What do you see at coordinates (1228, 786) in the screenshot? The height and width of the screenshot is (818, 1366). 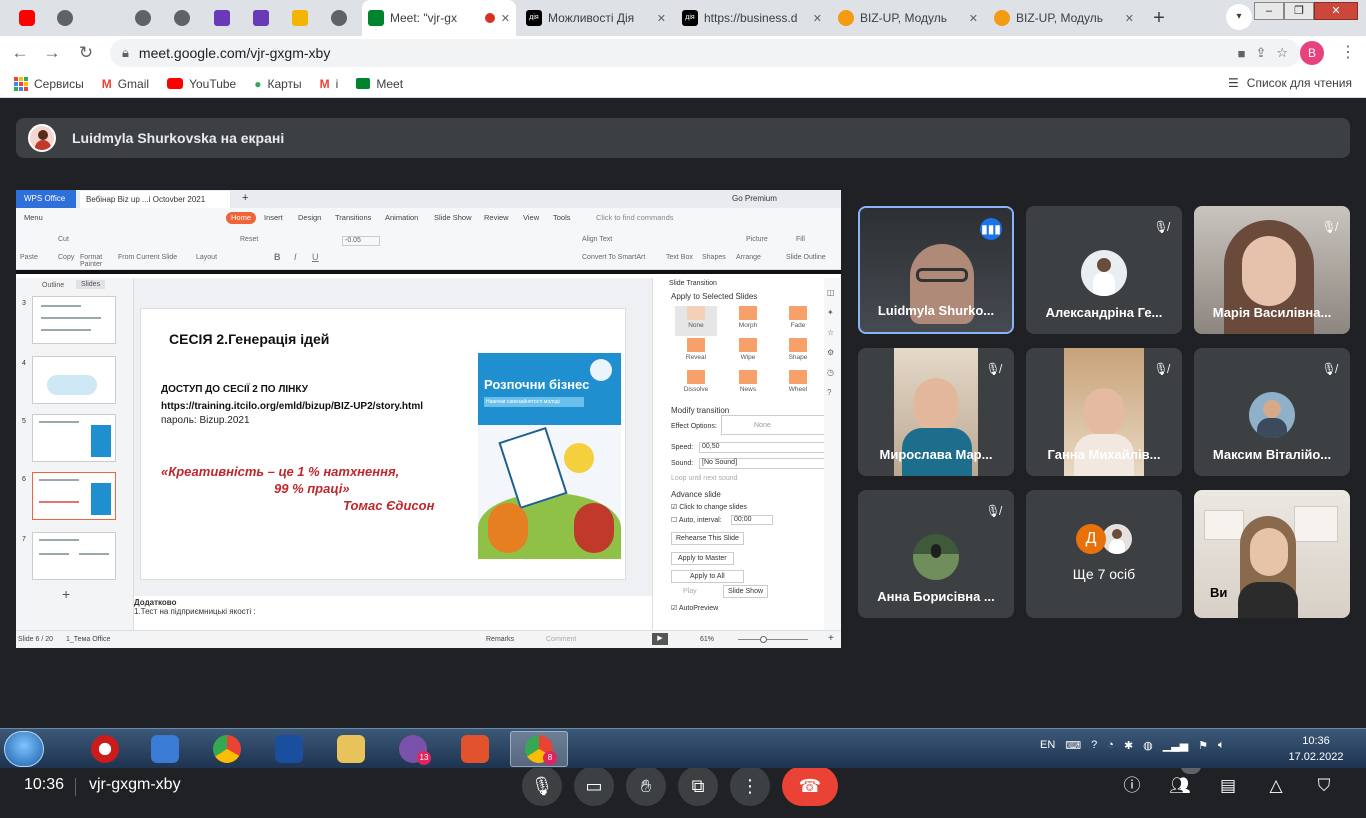 I see `chat-button: ▤` at bounding box center [1228, 786].